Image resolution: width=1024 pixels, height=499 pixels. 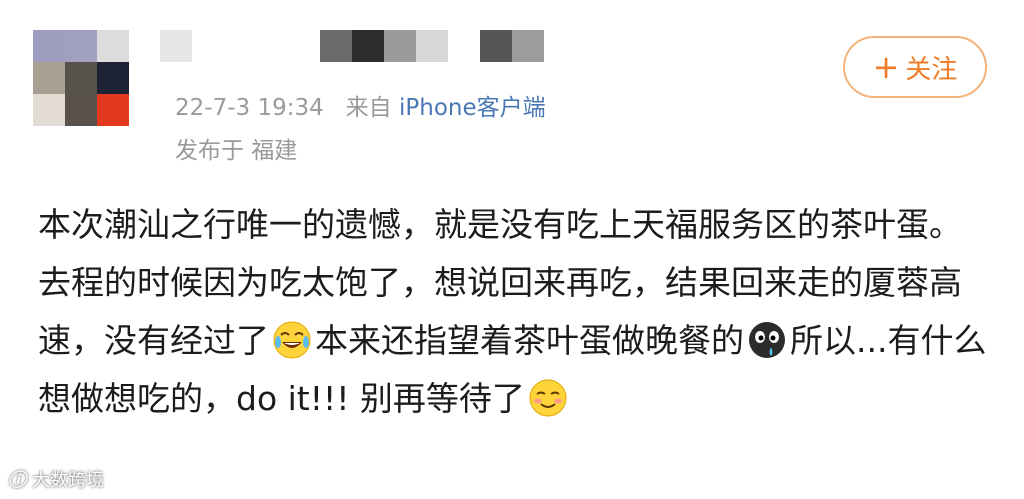 I want to click on plus-icon: +, so click(x=886, y=67).